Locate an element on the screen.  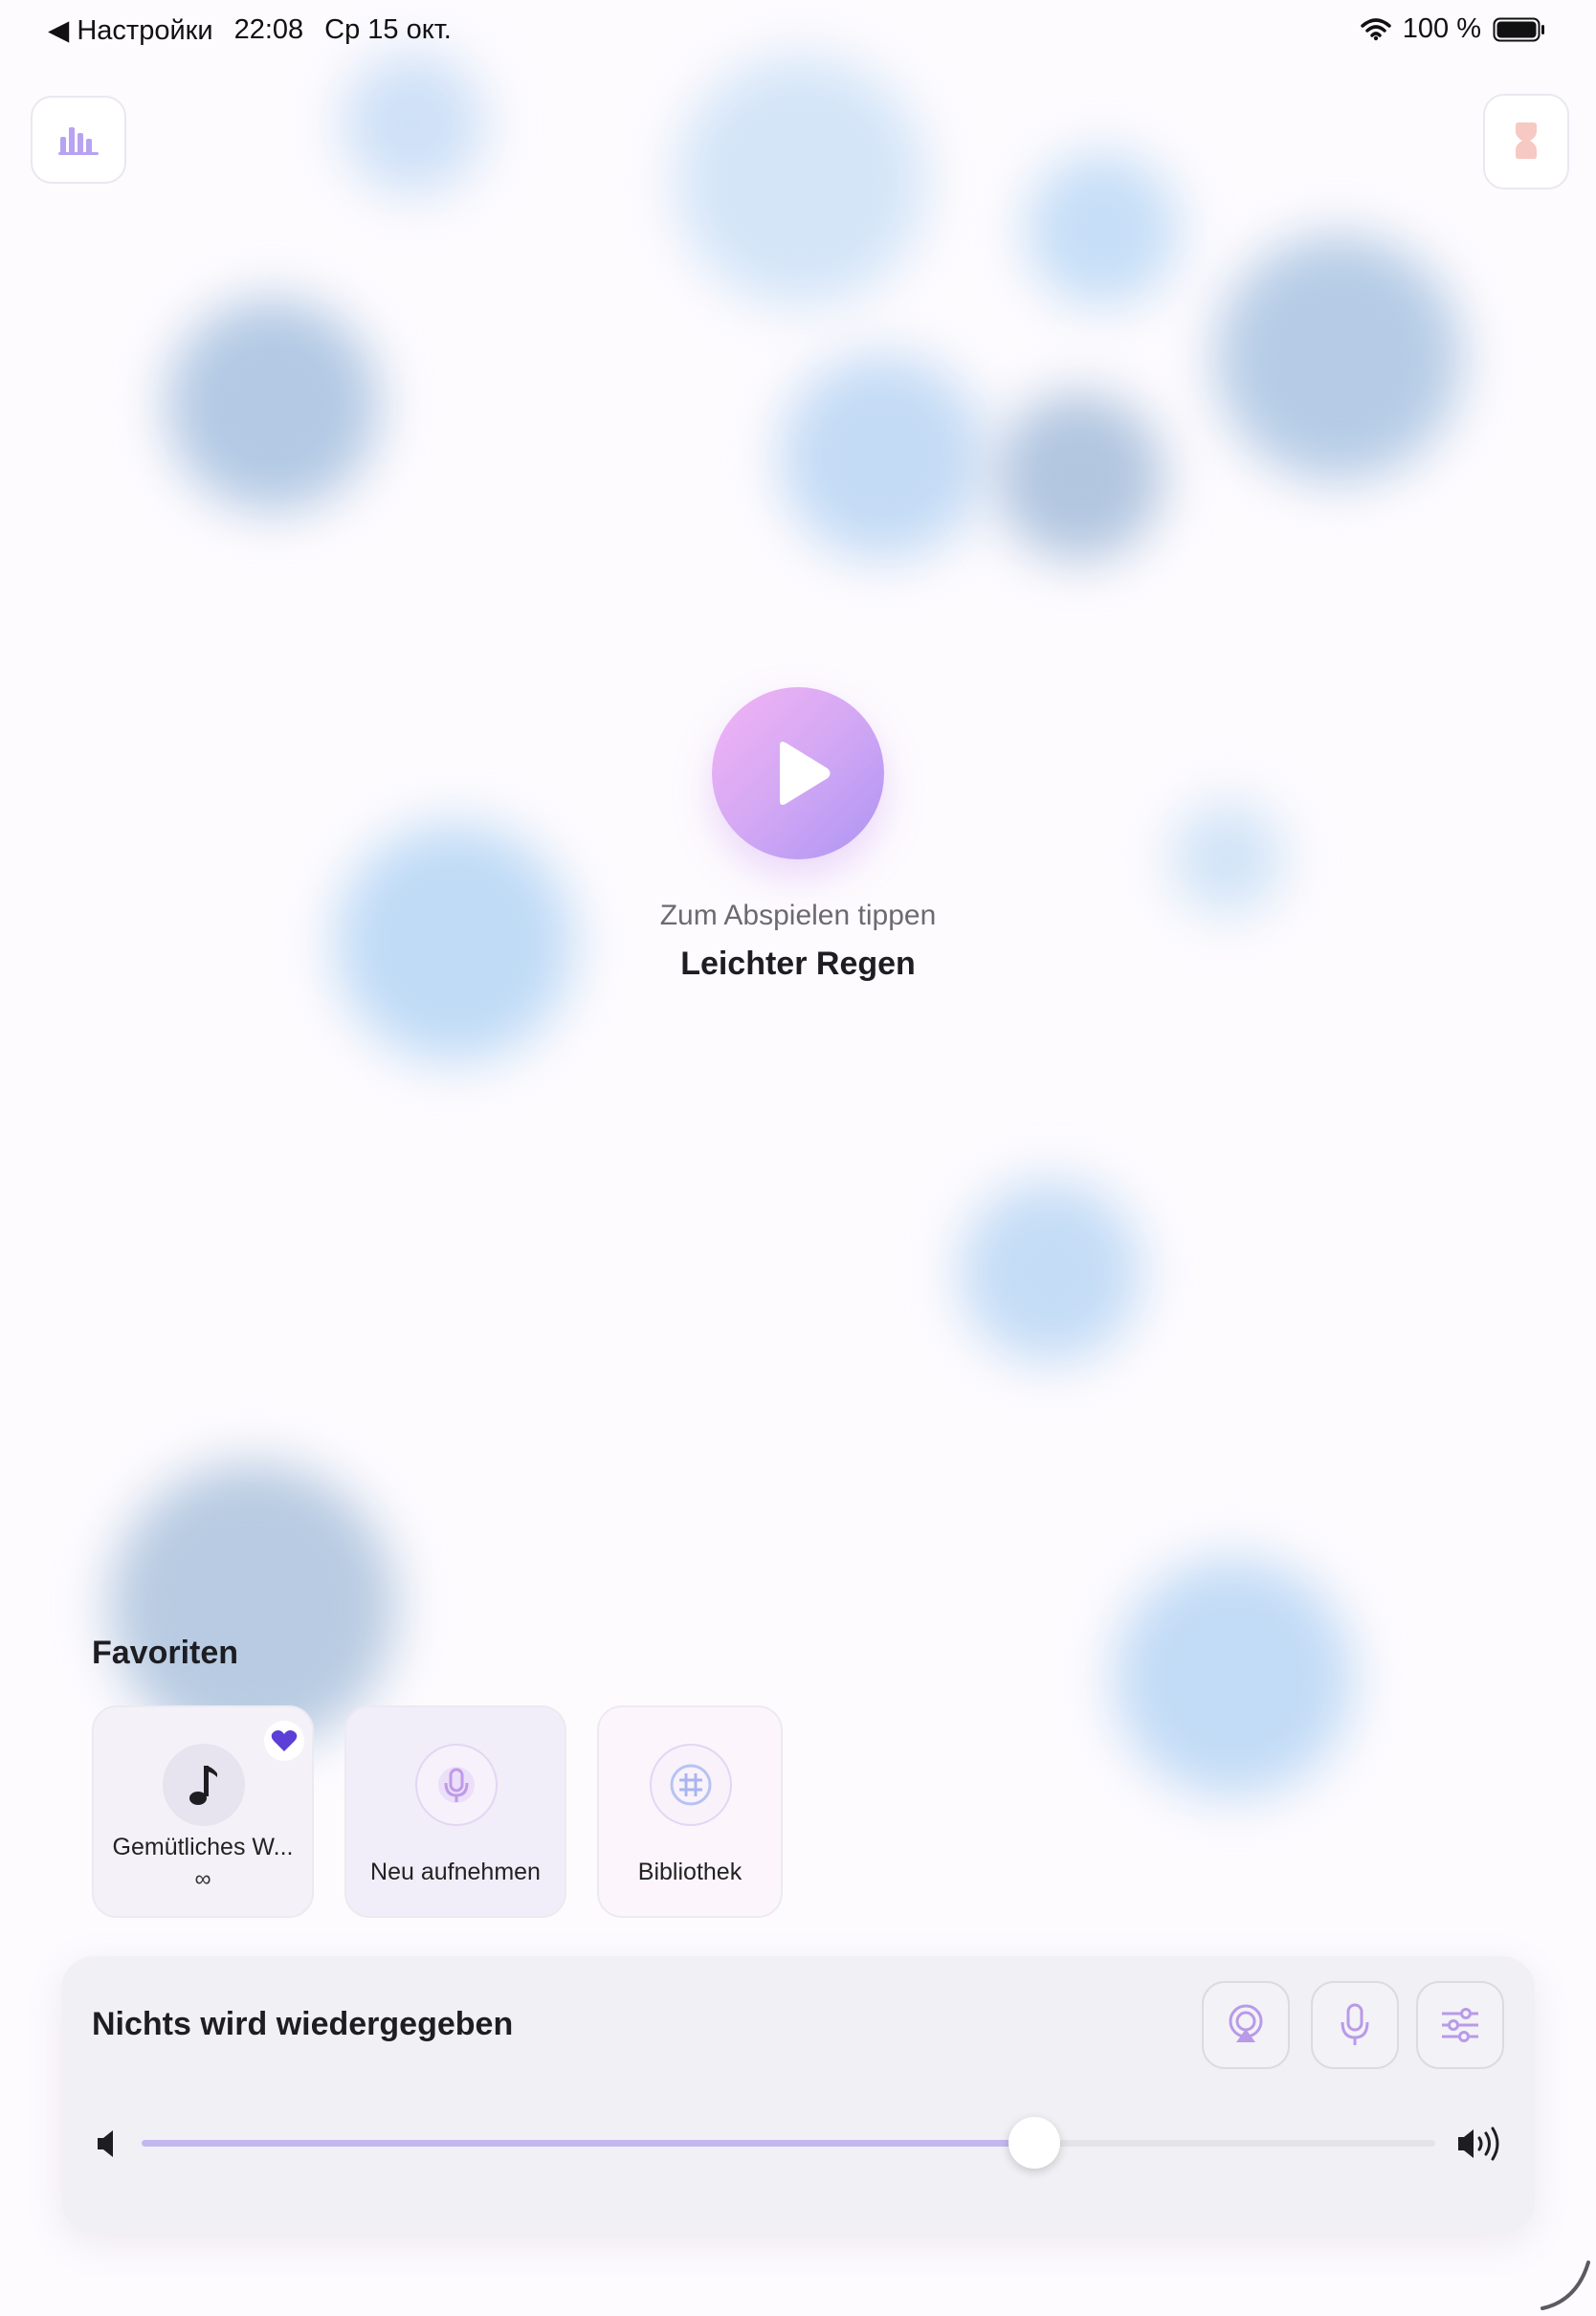
corner-gesture-indicator is located at coordinates (1566, 2285).